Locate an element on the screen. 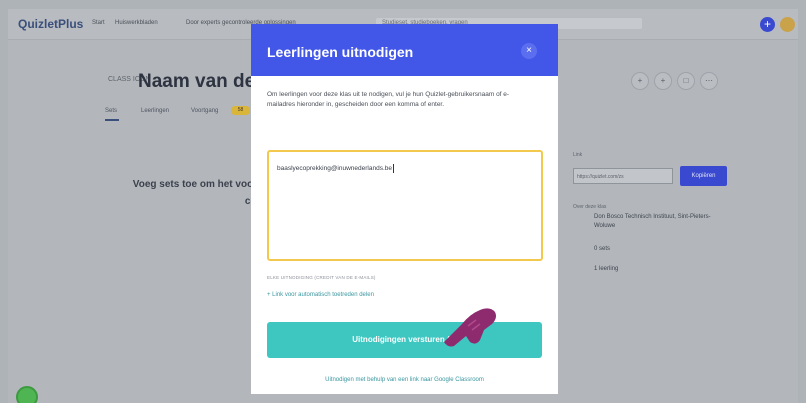  chat-icon is located at coordinates (27, 394).